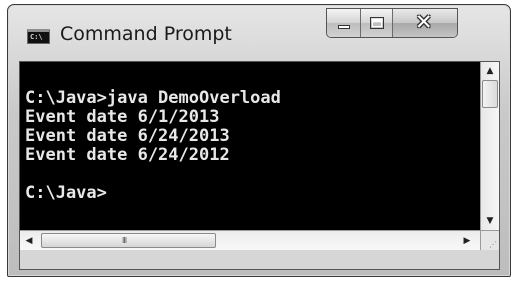 The image size is (519, 282). What do you see at coordinates (127, 155) in the screenshot?
I see `console-line: Event date 6/24/2012` at bounding box center [127, 155].